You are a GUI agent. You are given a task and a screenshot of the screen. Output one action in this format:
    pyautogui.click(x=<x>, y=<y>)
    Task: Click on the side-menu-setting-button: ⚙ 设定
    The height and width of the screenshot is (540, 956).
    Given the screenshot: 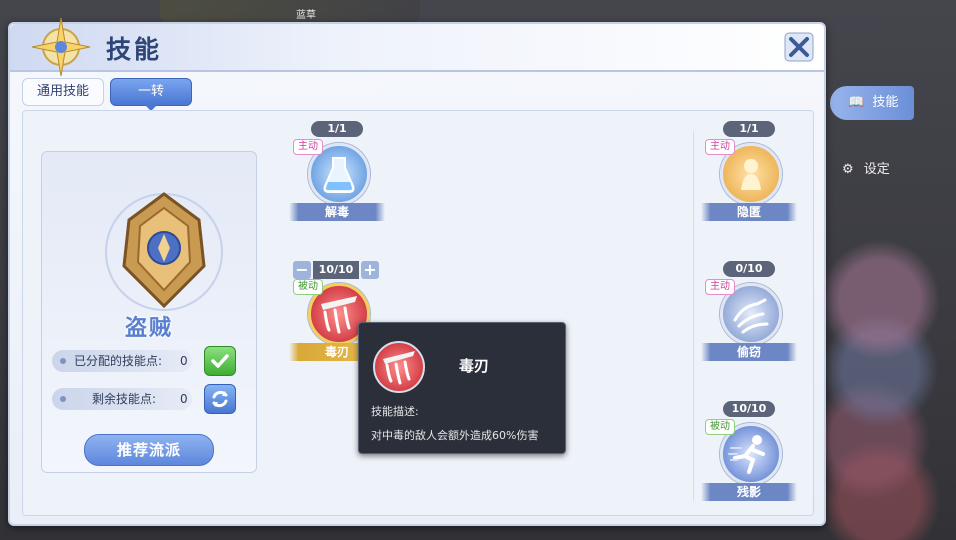 What is the action you would take?
    pyautogui.click(x=866, y=167)
    